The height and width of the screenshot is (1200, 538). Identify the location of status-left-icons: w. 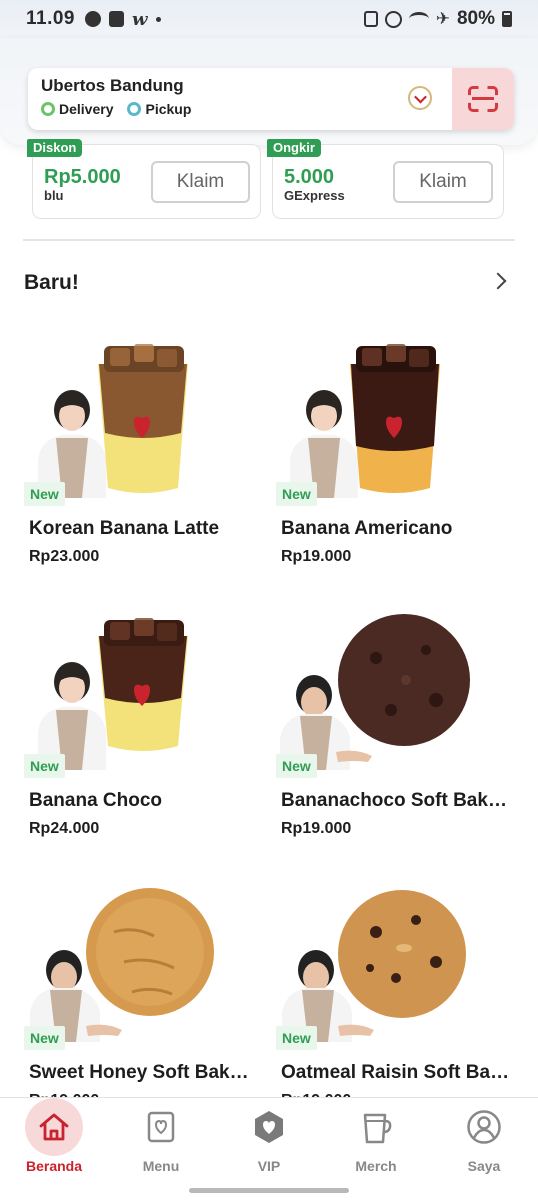
(123, 19).